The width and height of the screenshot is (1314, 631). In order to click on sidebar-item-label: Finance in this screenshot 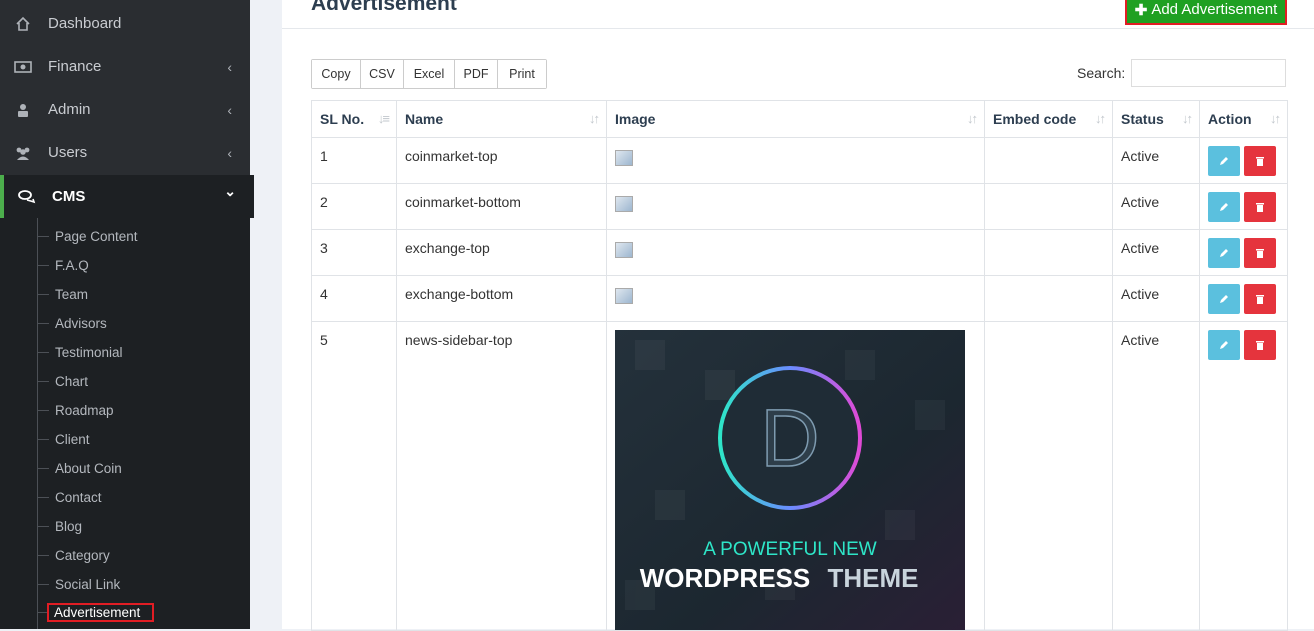, I will do `click(75, 66)`.